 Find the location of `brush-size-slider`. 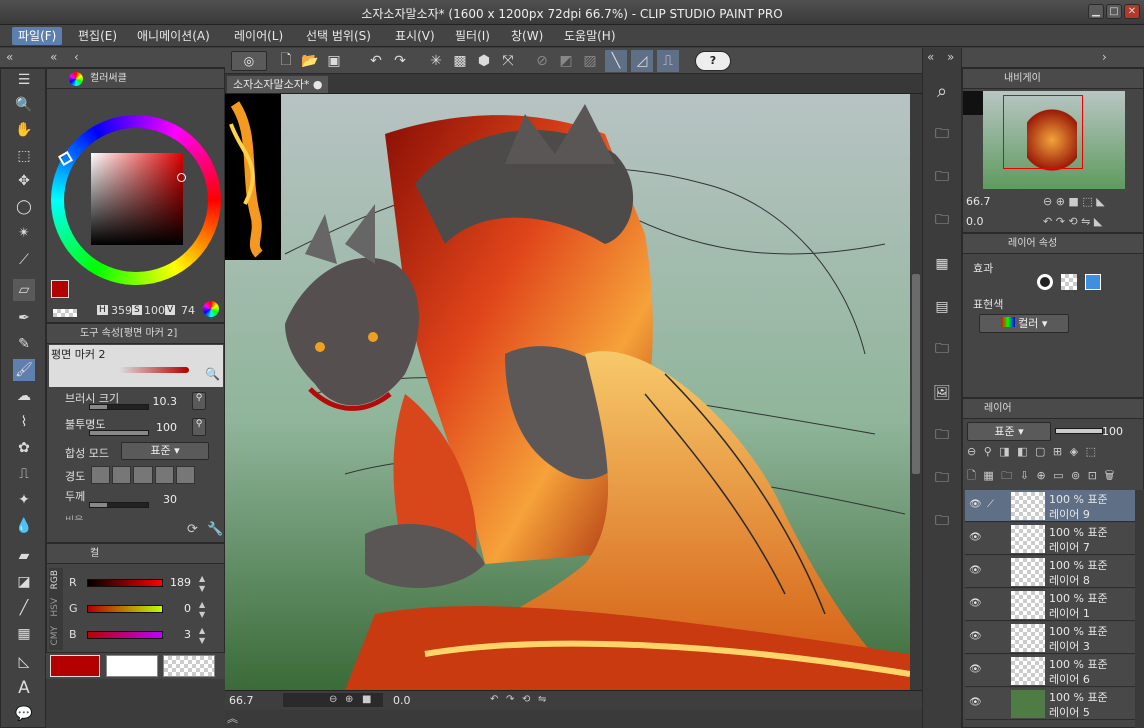

brush-size-slider is located at coordinates (119, 407).